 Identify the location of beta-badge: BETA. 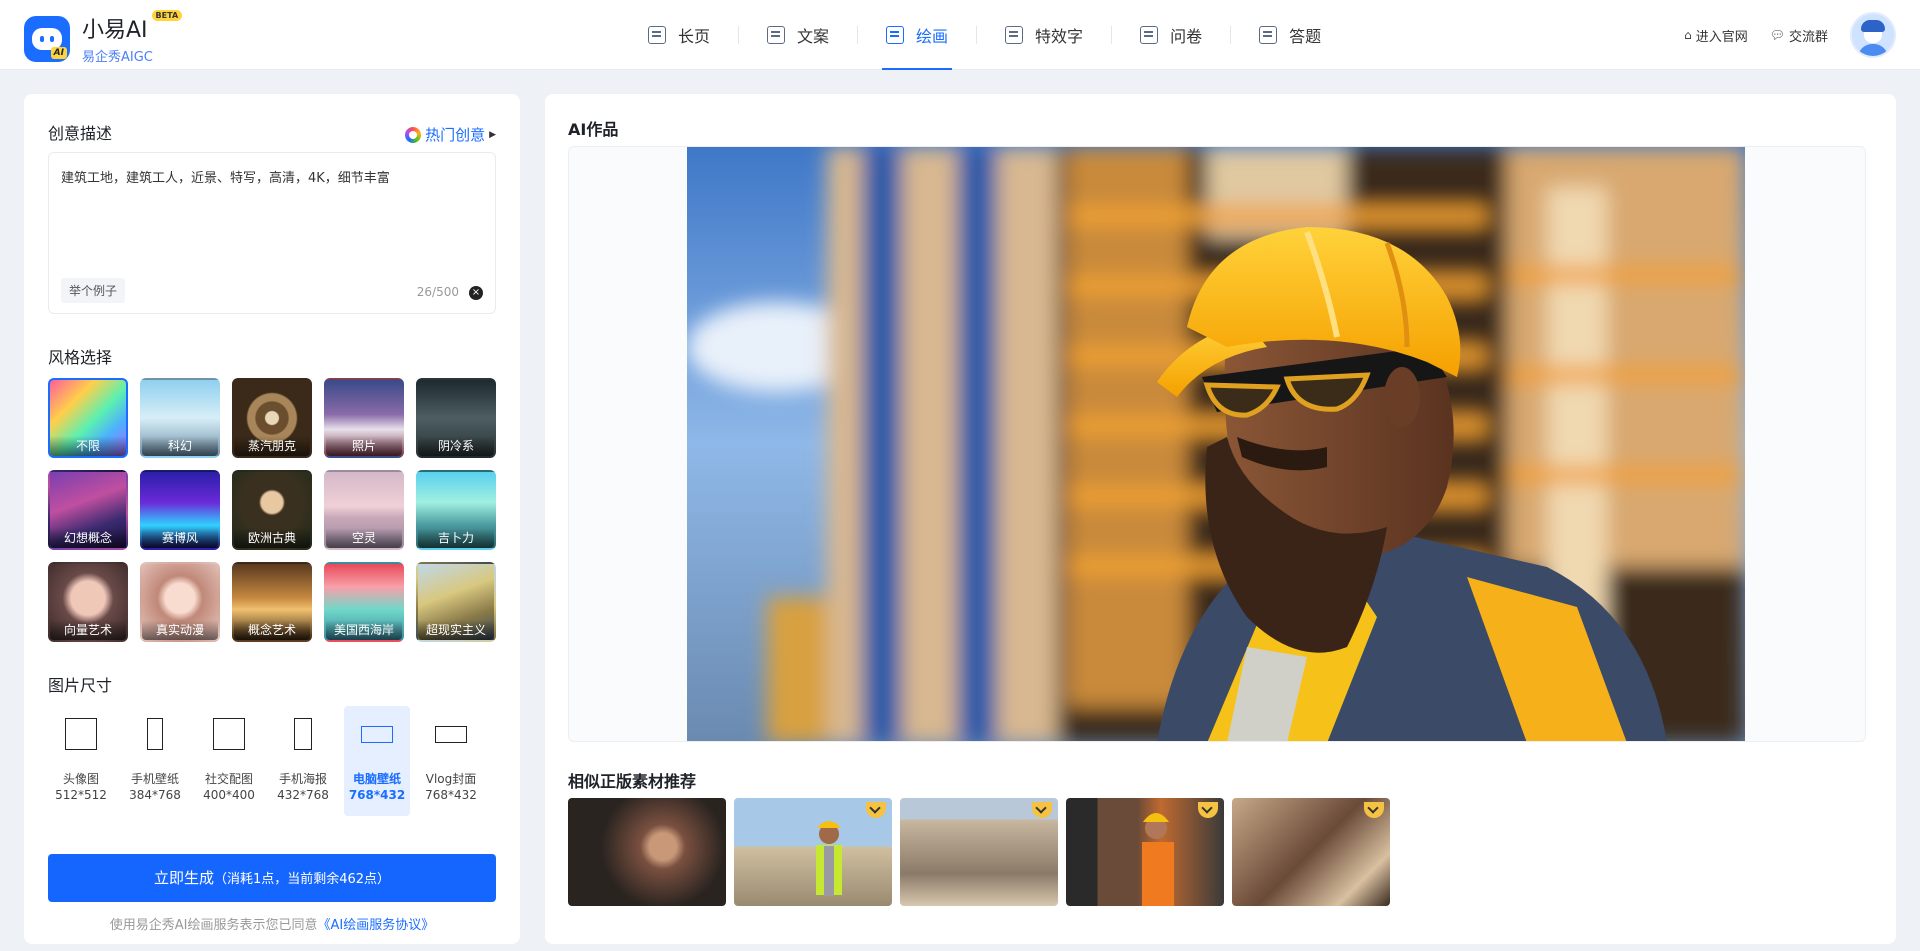
(167, 15).